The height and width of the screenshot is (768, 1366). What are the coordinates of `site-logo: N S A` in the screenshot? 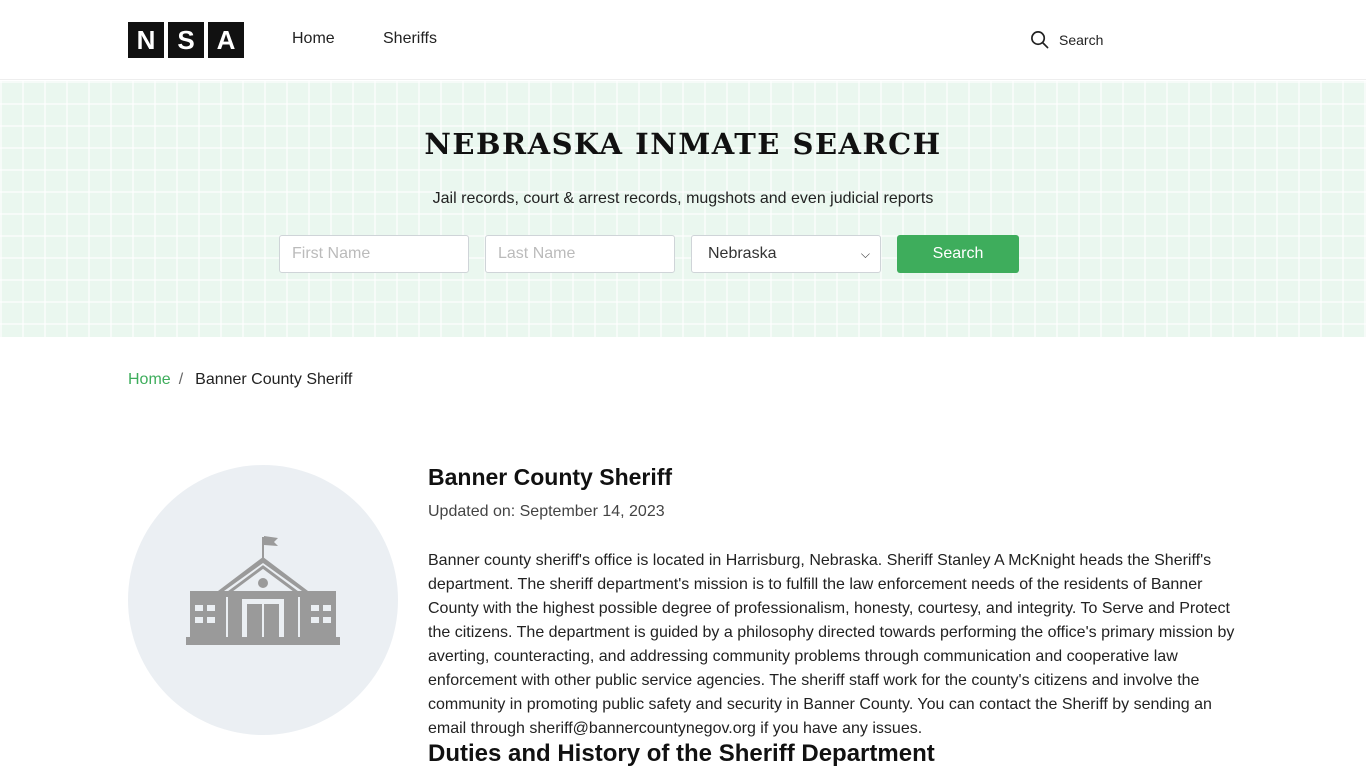 It's located at (186, 40).